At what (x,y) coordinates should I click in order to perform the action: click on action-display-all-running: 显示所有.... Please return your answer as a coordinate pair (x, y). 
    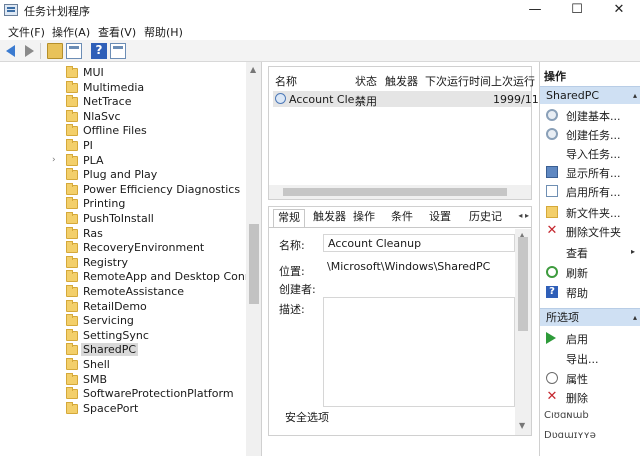
    Looking at the image, I should click on (590, 172).